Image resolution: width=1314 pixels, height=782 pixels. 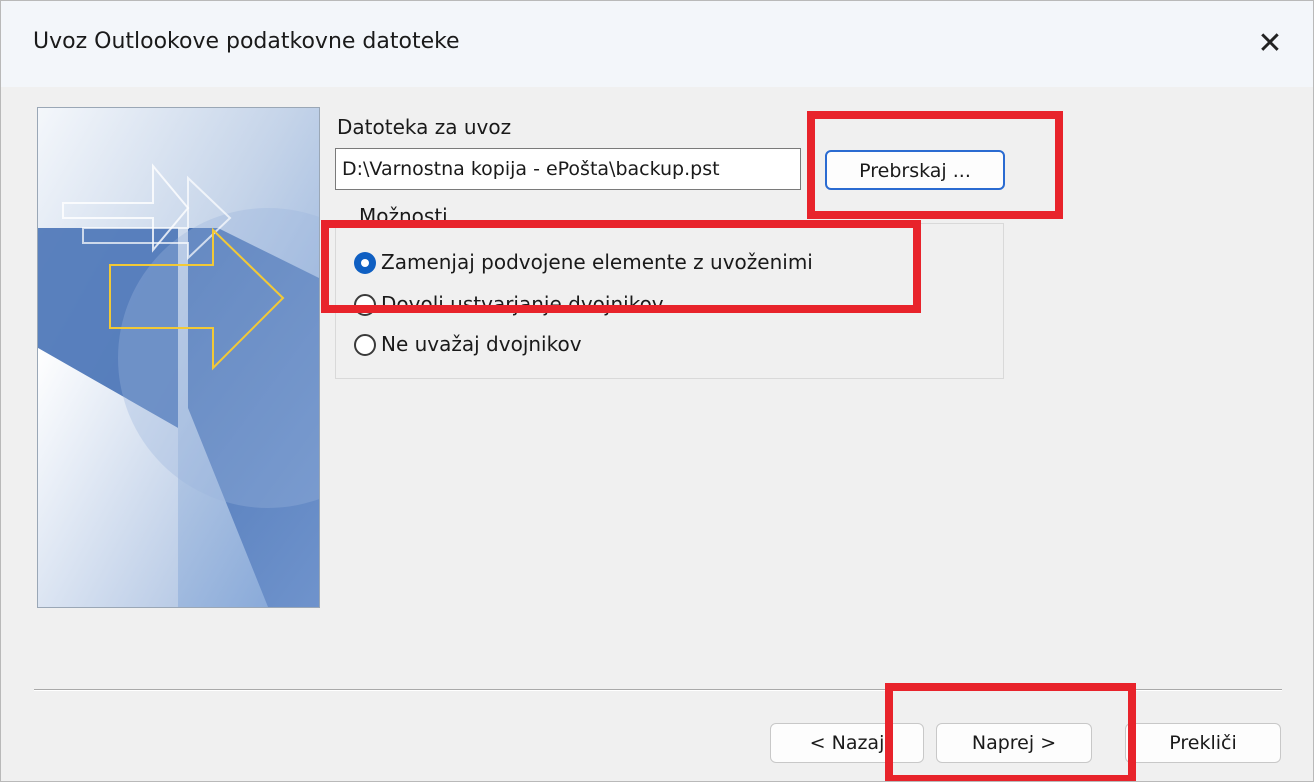 What do you see at coordinates (568, 169) in the screenshot?
I see `file-path-input: D:\Varnostna kopija - ePošta\backup.pst` at bounding box center [568, 169].